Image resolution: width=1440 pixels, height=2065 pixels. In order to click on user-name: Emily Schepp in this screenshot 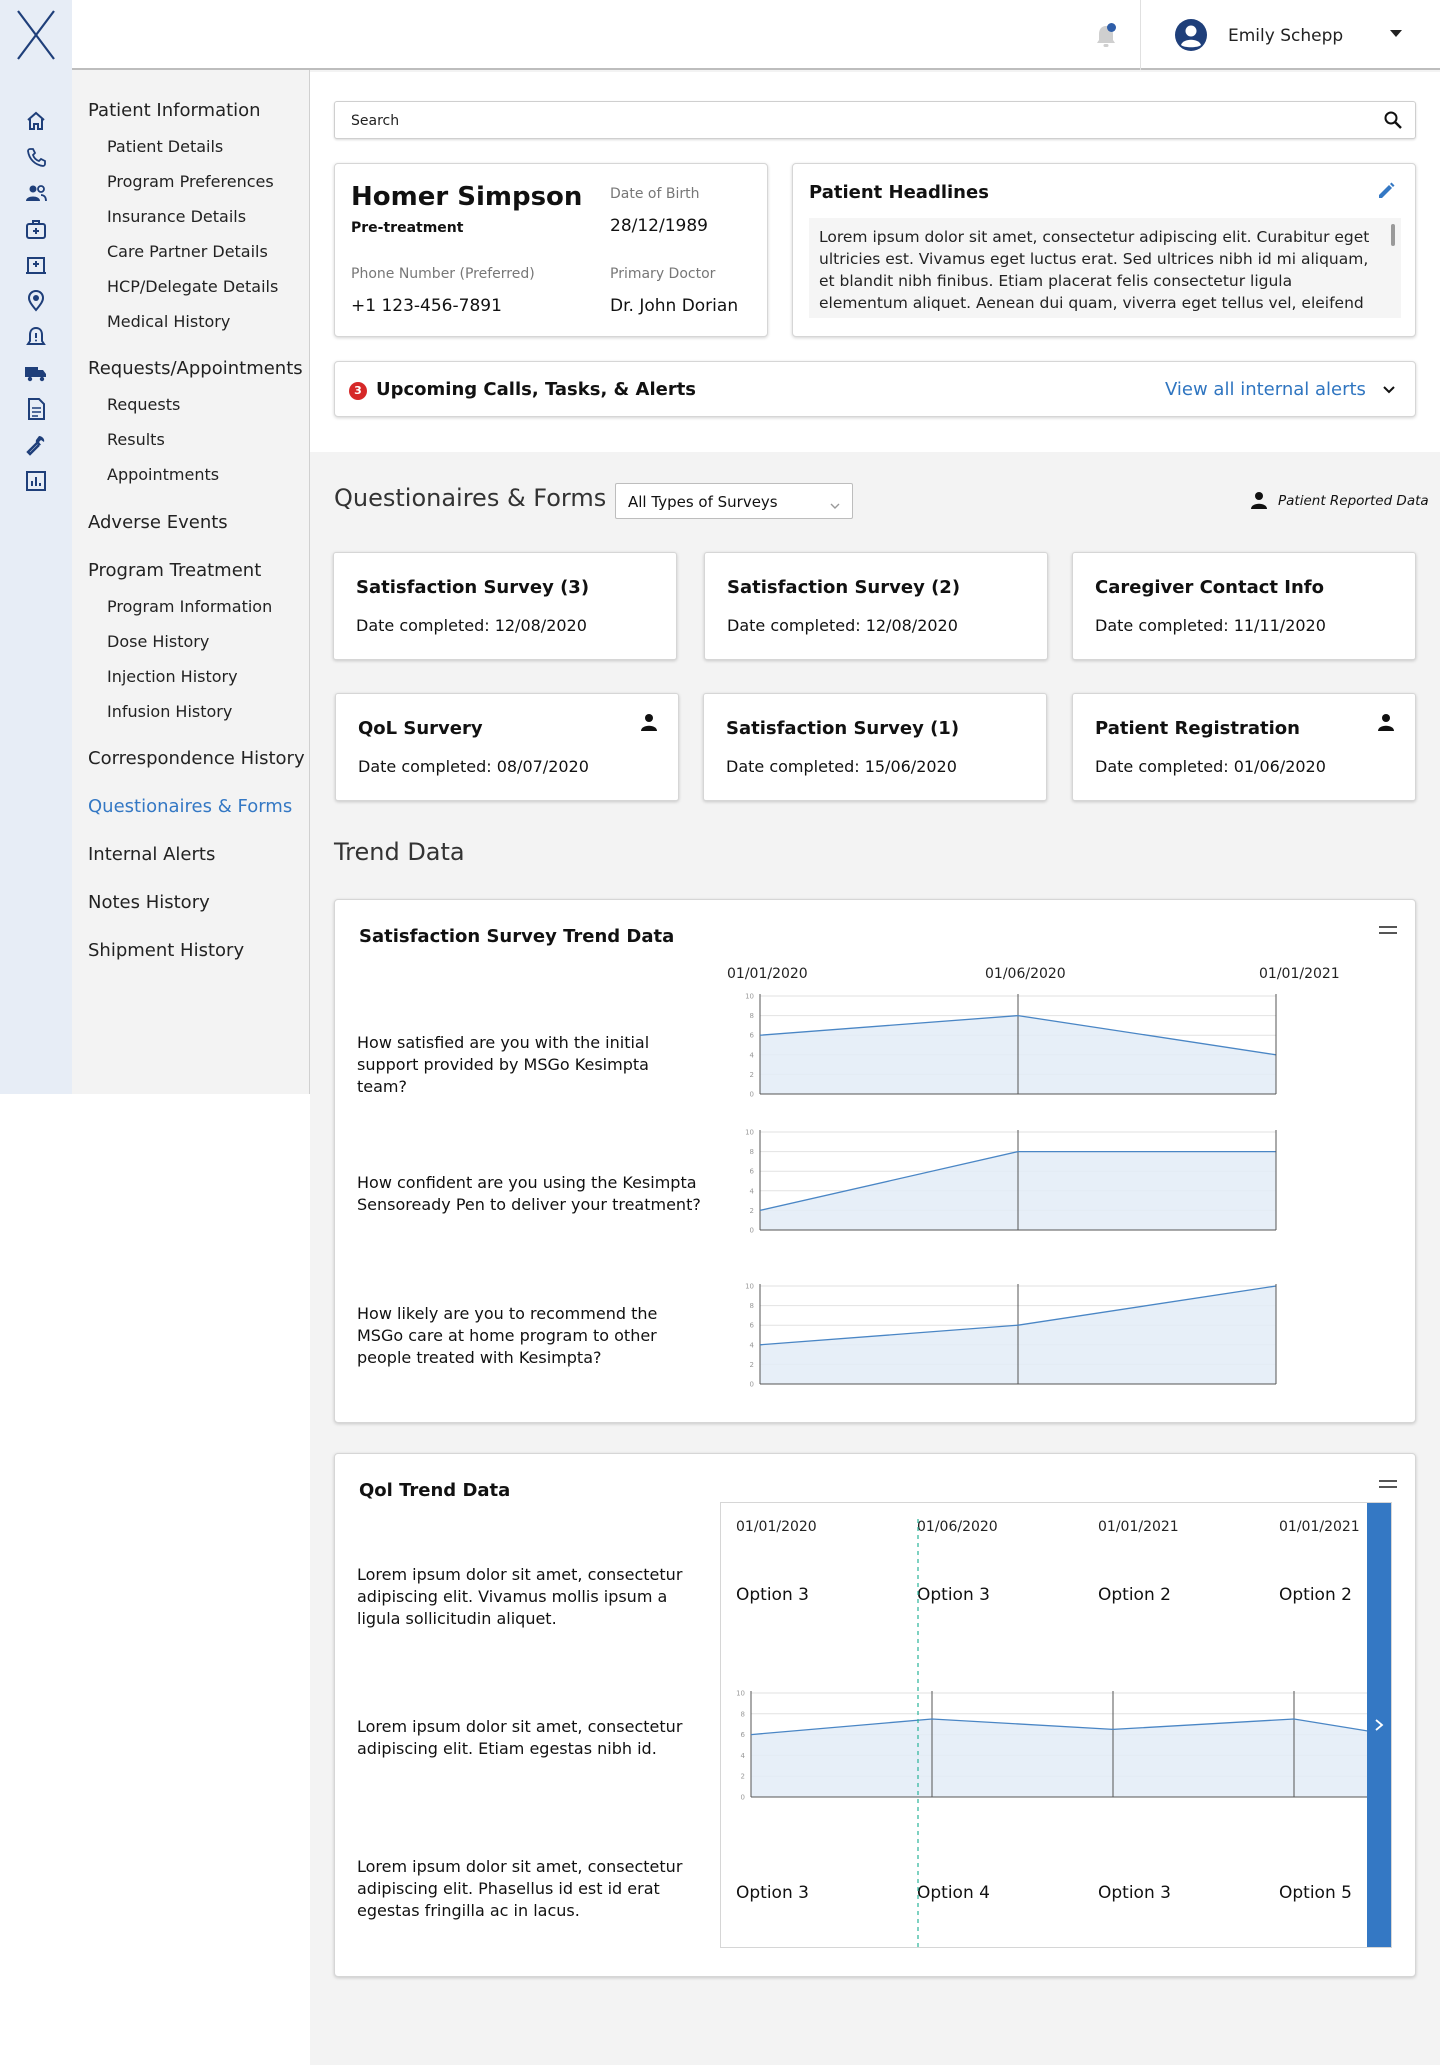, I will do `click(1285, 36)`.